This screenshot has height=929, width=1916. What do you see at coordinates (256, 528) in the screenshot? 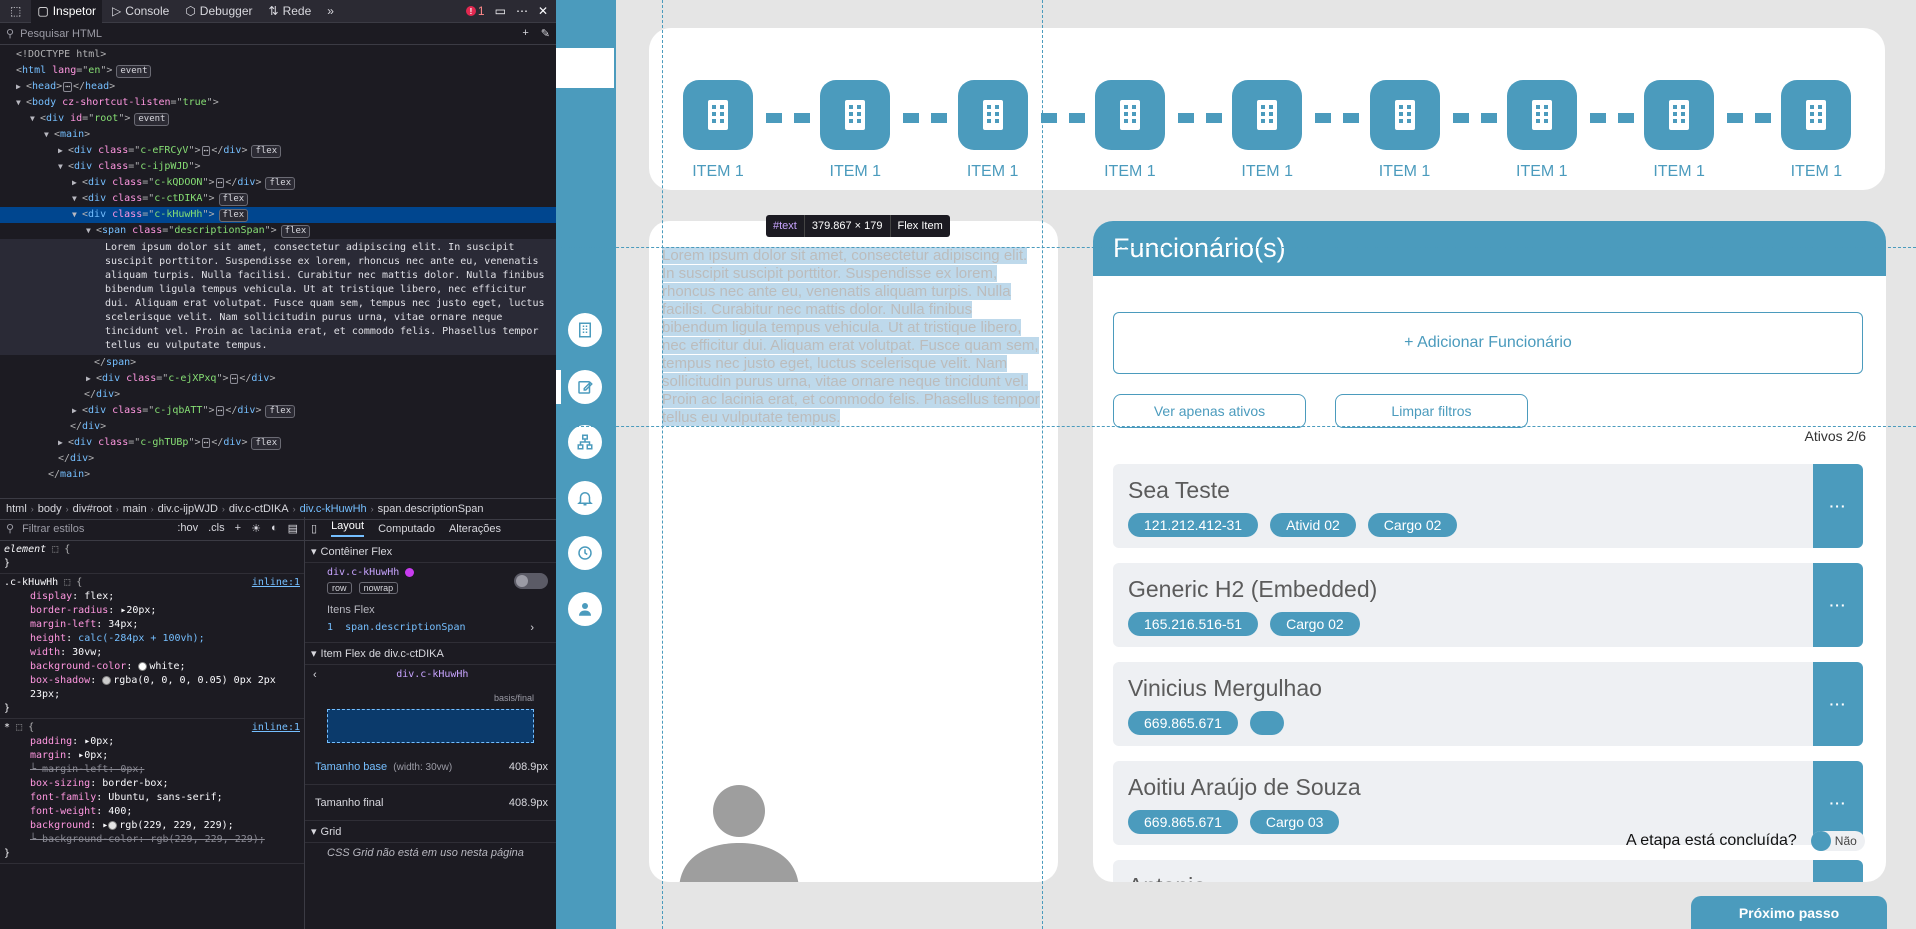
I see `light-mode-icon: ☀` at bounding box center [256, 528].